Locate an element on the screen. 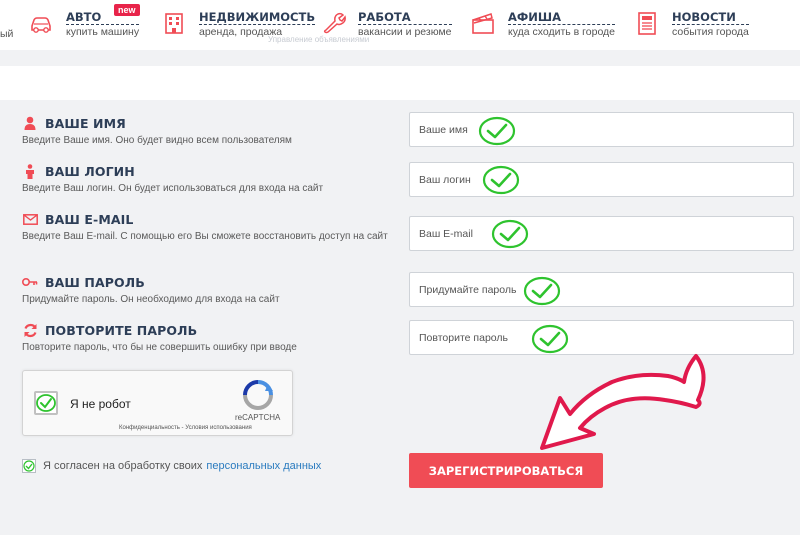  nav-title: РАБОТА is located at coordinates (405, 17).